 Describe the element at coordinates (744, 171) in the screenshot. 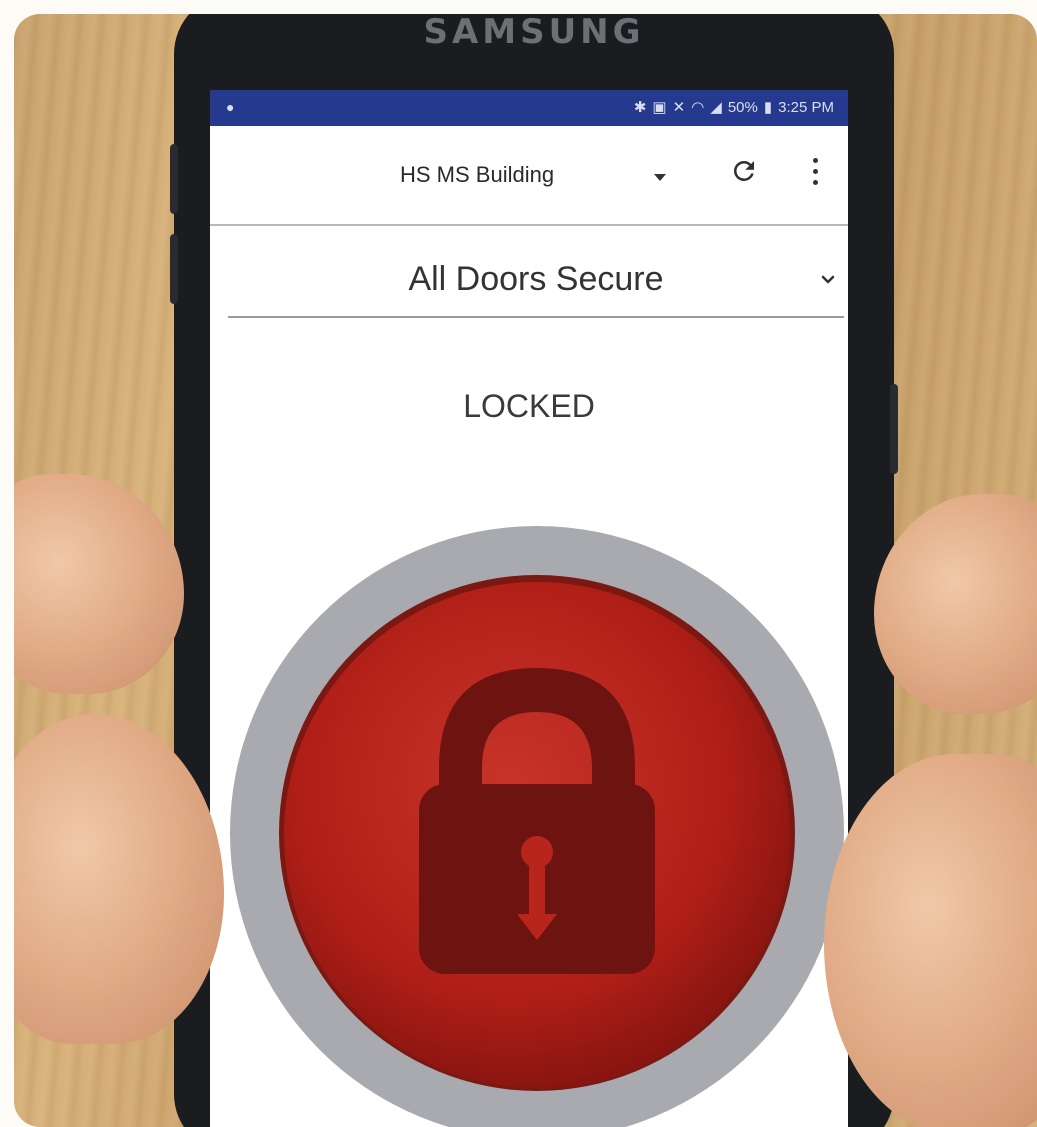

I see `refresh-icon` at that location.